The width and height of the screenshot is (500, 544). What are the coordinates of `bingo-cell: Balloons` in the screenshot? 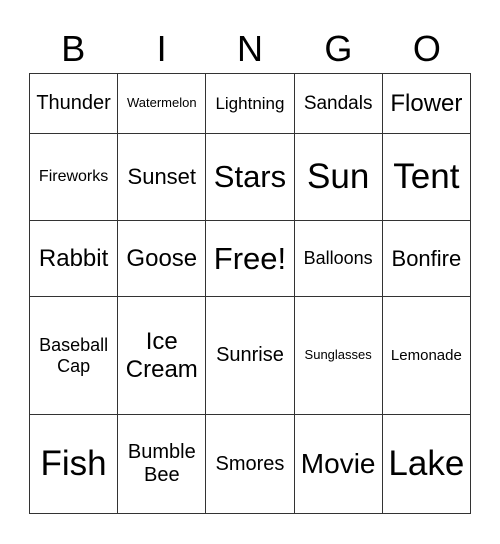 It's located at (338, 258).